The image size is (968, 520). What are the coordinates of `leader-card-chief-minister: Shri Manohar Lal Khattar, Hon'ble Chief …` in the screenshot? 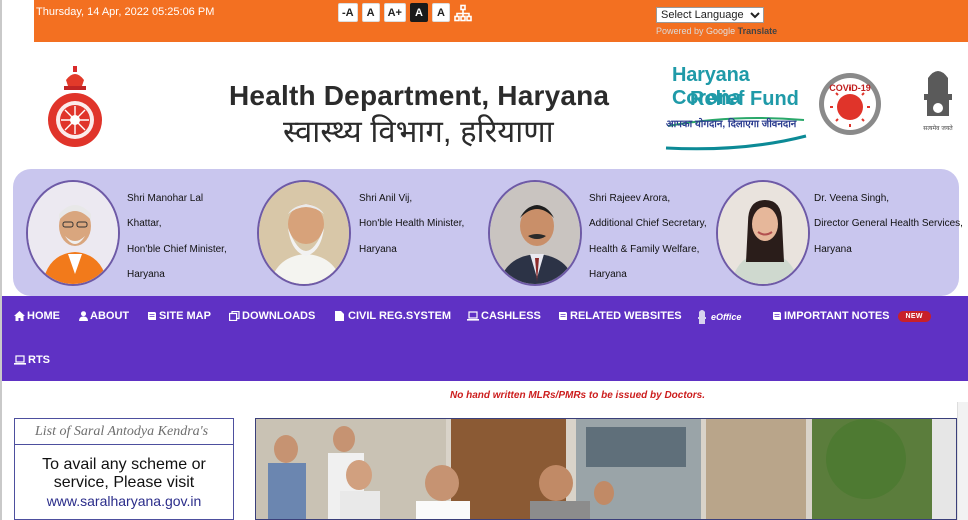 It's located at (128, 232).